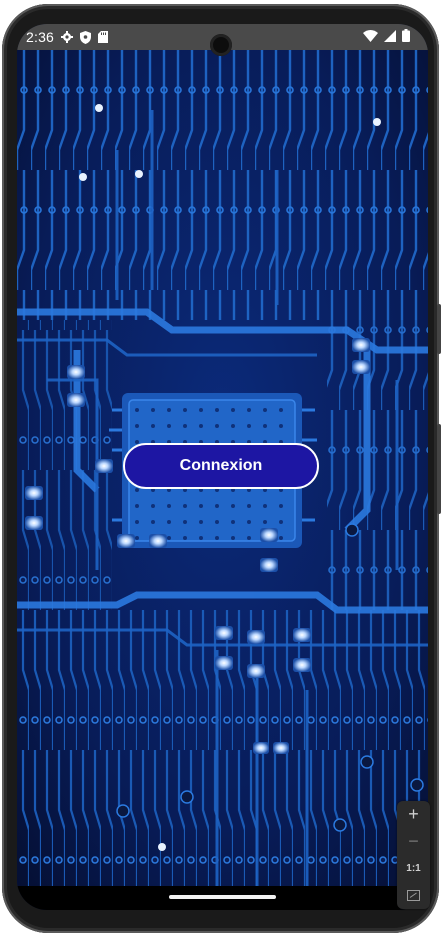 Image resolution: width=441 pixels, height=937 pixels. What do you see at coordinates (67, 37) in the screenshot?
I see `gear-icon` at bounding box center [67, 37].